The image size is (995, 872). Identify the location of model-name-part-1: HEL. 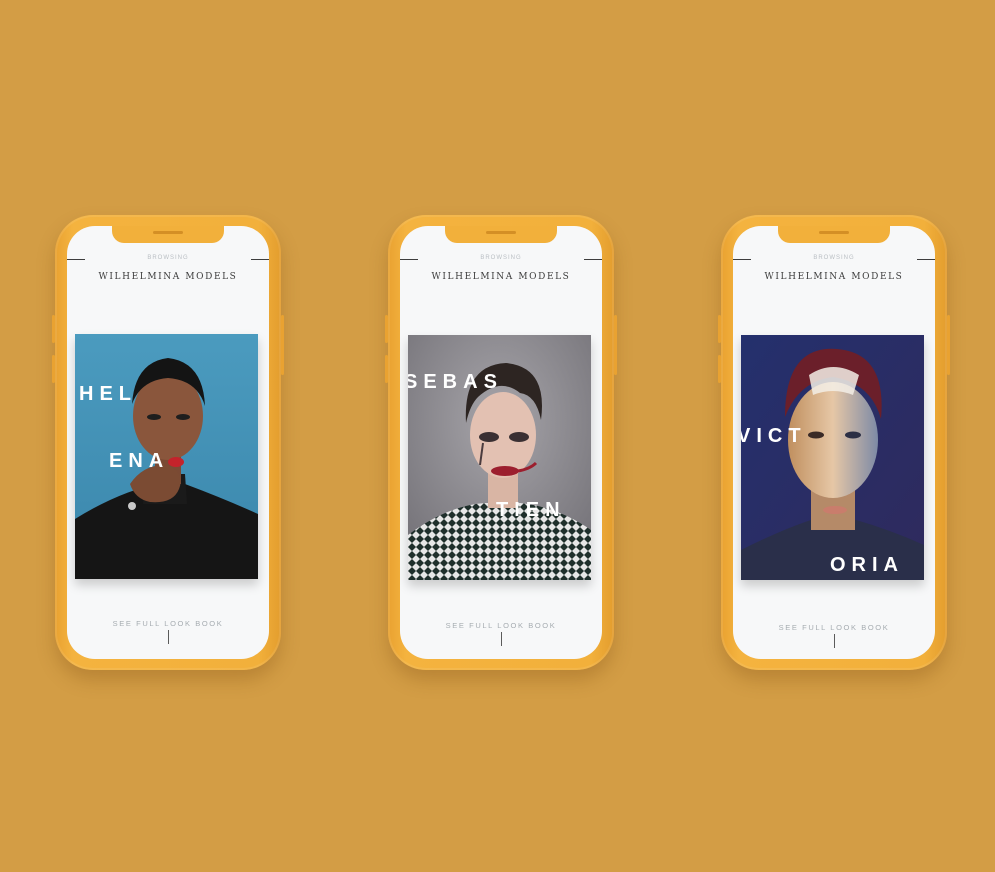
(108, 394).